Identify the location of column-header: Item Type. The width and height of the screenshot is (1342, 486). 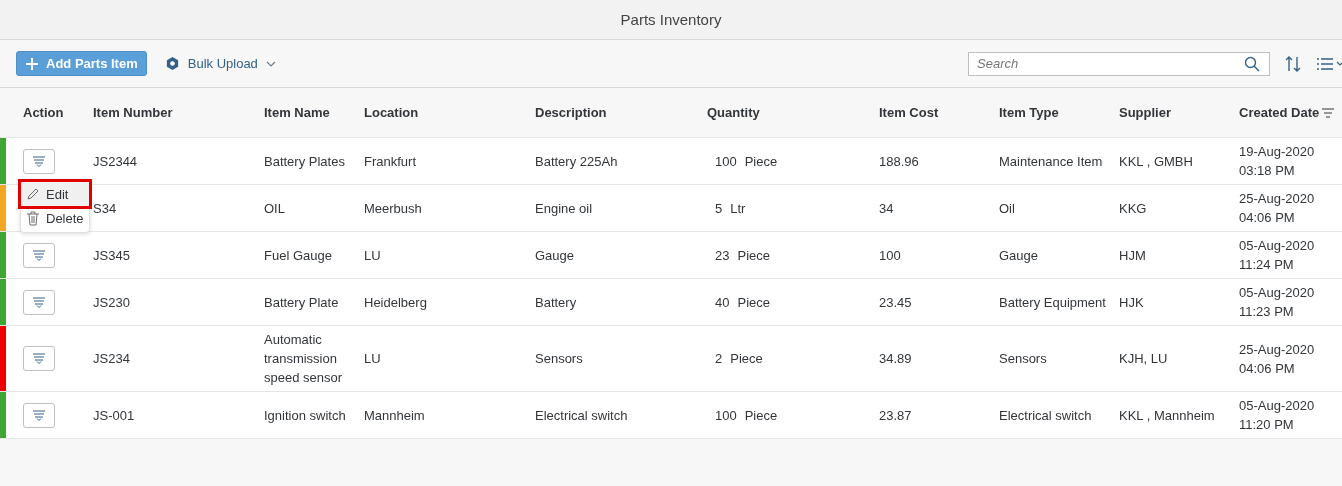
(1029, 112).